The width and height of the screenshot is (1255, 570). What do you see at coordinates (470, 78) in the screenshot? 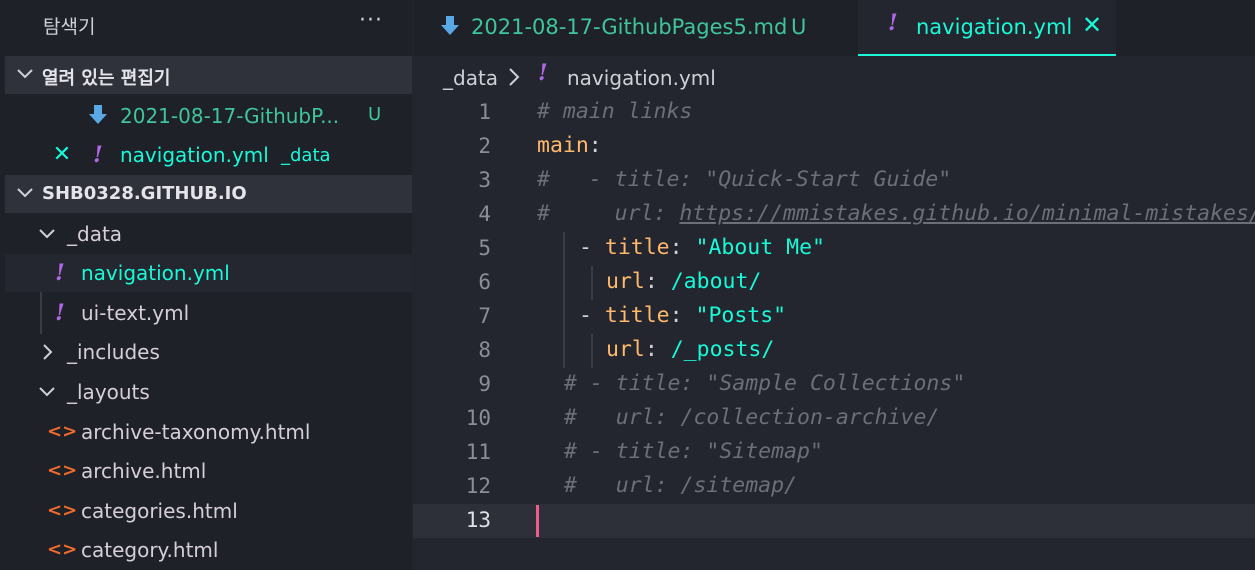
I see `breadcrumb-folder: _data` at bounding box center [470, 78].